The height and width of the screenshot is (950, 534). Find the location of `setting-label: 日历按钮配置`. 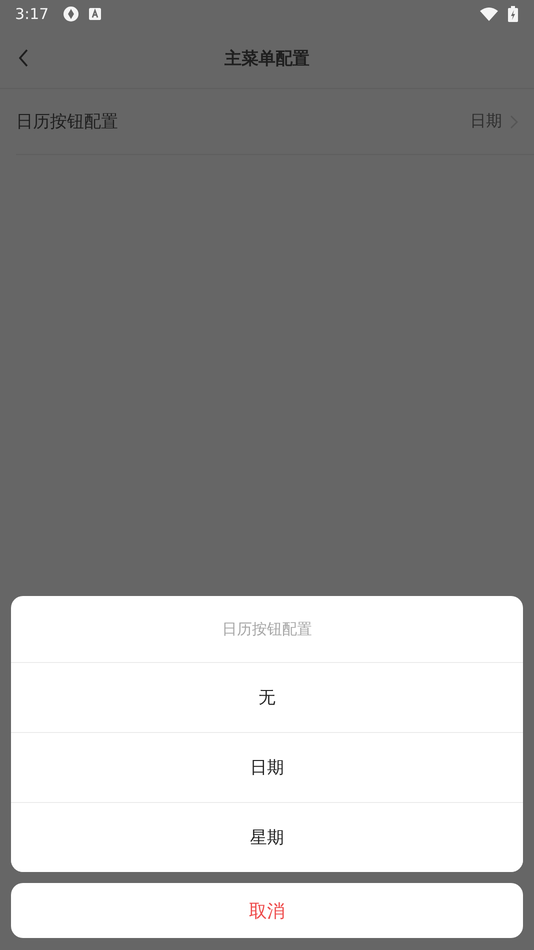

setting-label: 日历按钮配置 is located at coordinates (67, 122).